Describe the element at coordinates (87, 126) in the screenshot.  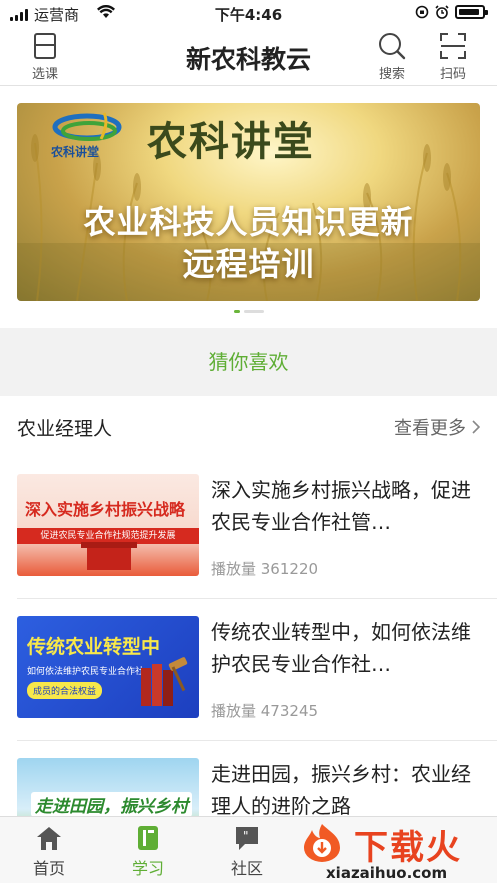
I see `nongke-logo` at that location.